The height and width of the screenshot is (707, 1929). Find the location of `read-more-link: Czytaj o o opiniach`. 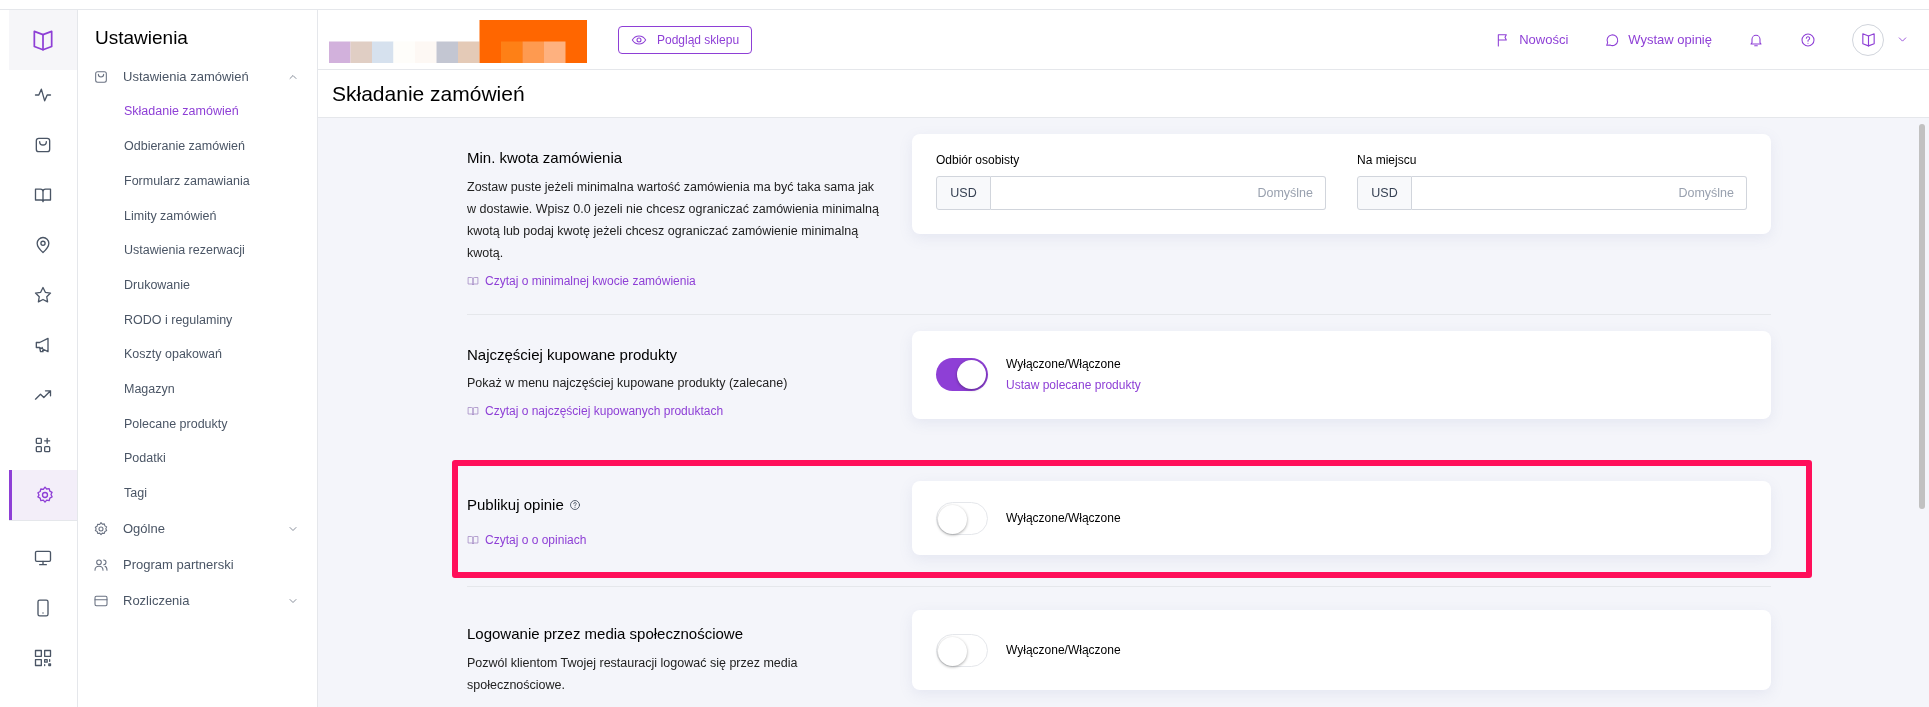

read-more-link: Czytaj o o opiniach is located at coordinates (673, 539).